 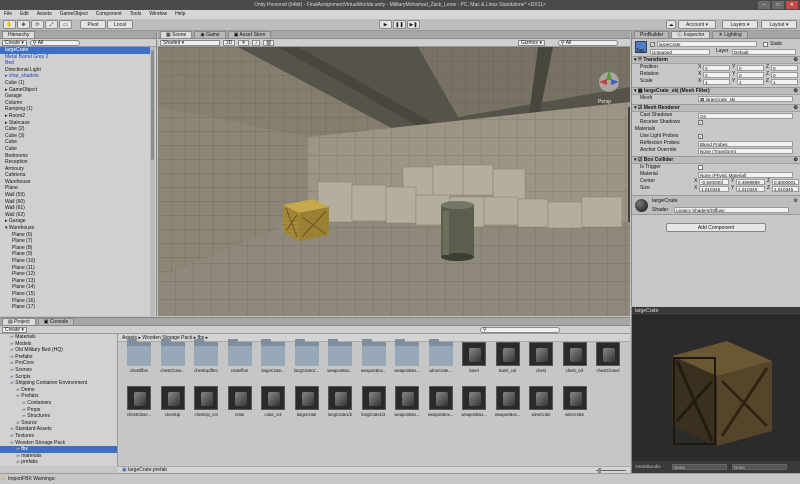 What do you see at coordinates (269, 42) in the screenshot?
I see `effects-toggle-icon: ▨` at bounding box center [269, 42].